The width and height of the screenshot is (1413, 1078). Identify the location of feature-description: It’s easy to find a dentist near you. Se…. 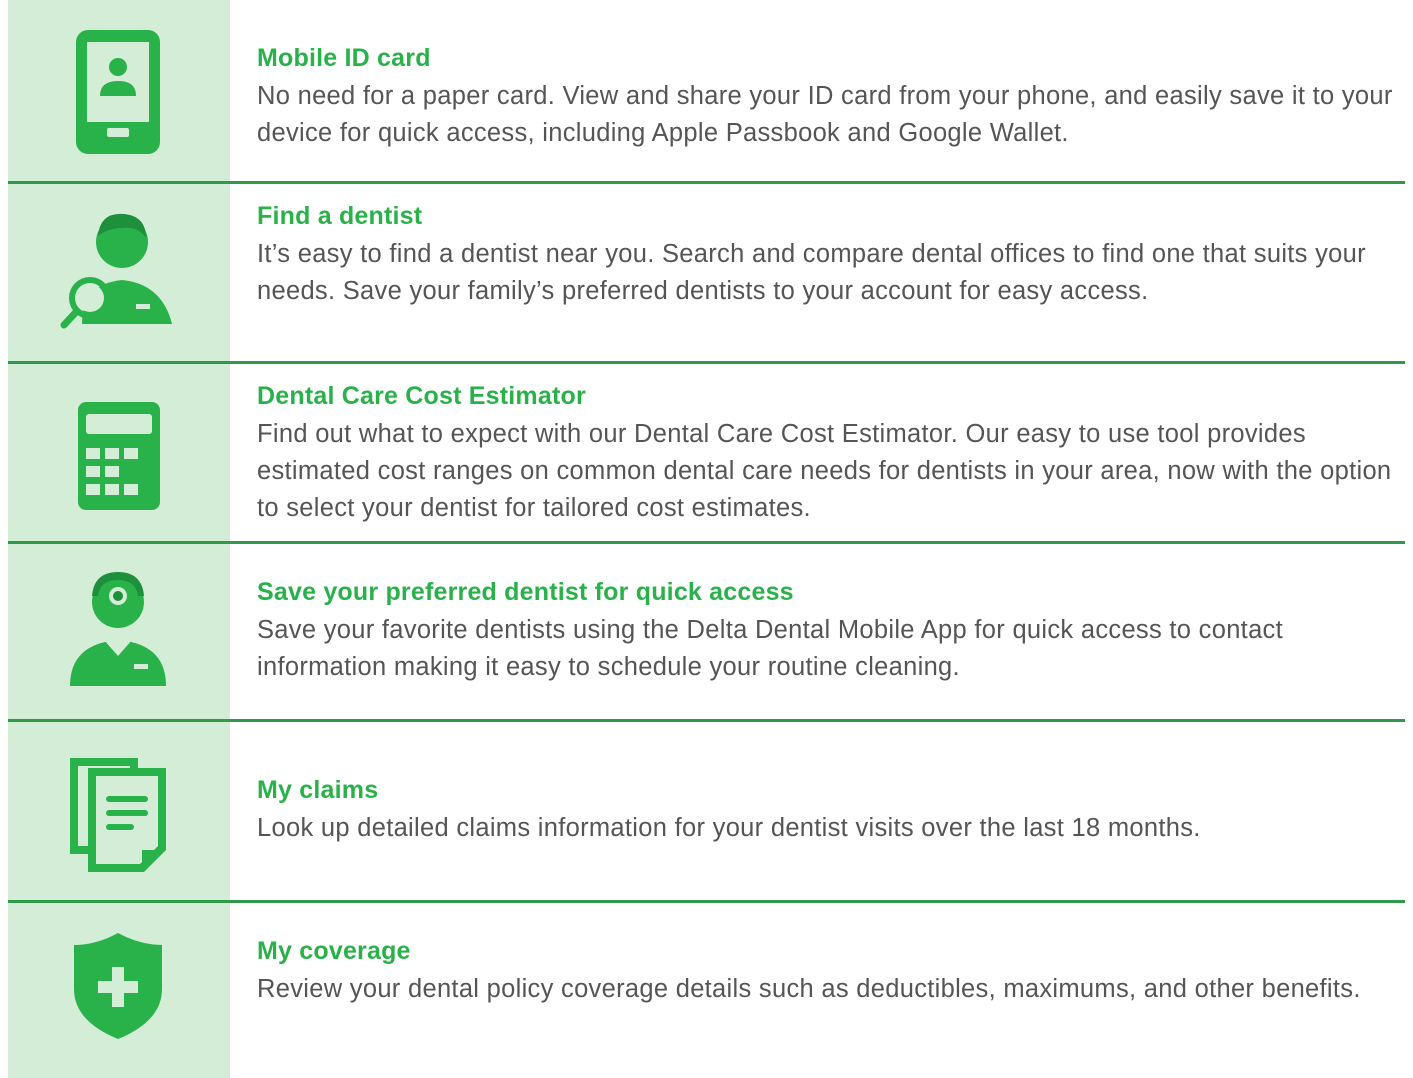
(811, 272).